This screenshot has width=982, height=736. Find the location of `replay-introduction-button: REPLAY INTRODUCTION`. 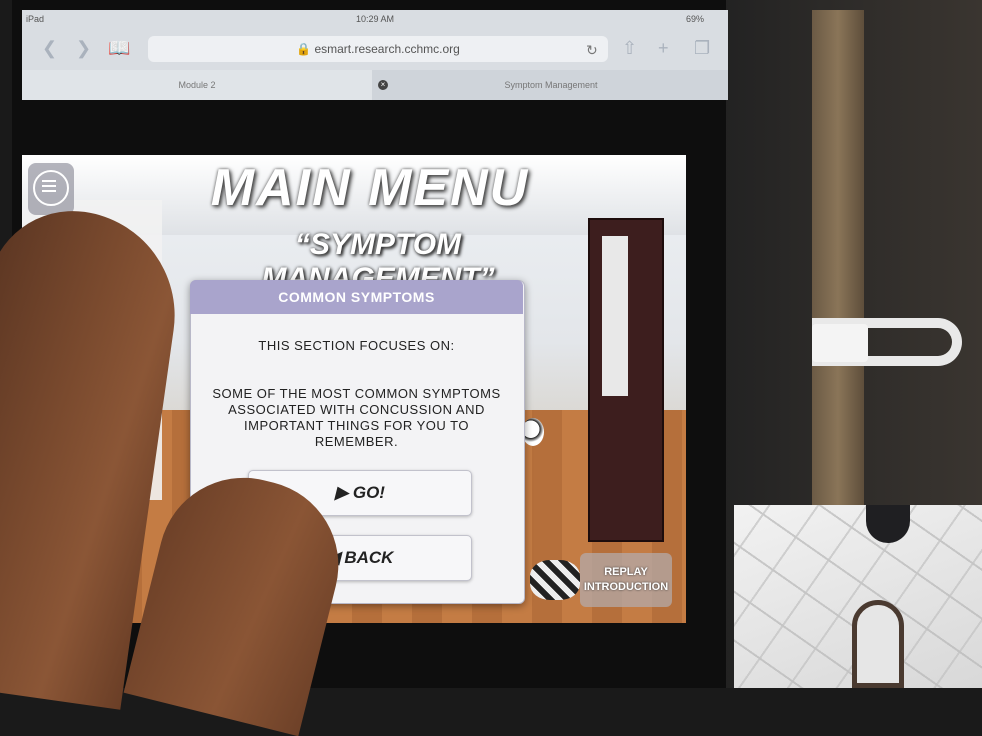

replay-introduction-button: REPLAY INTRODUCTION is located at coordinates (626, 580).